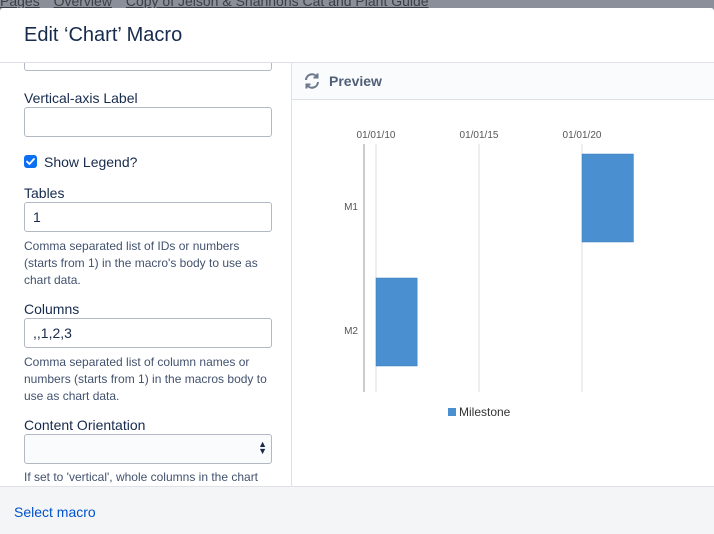 This screenshot has width=714, height=534. I want to click on vertical-axis-label-input, so click(148, 122).